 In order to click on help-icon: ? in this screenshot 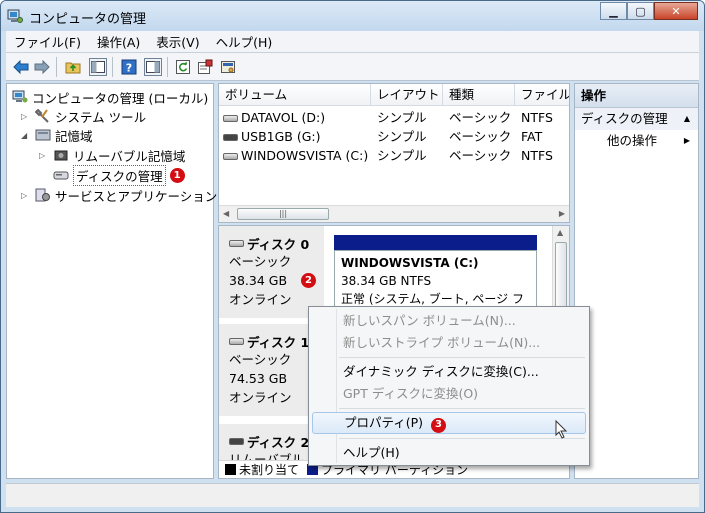, I will do `click(129, 67)`.